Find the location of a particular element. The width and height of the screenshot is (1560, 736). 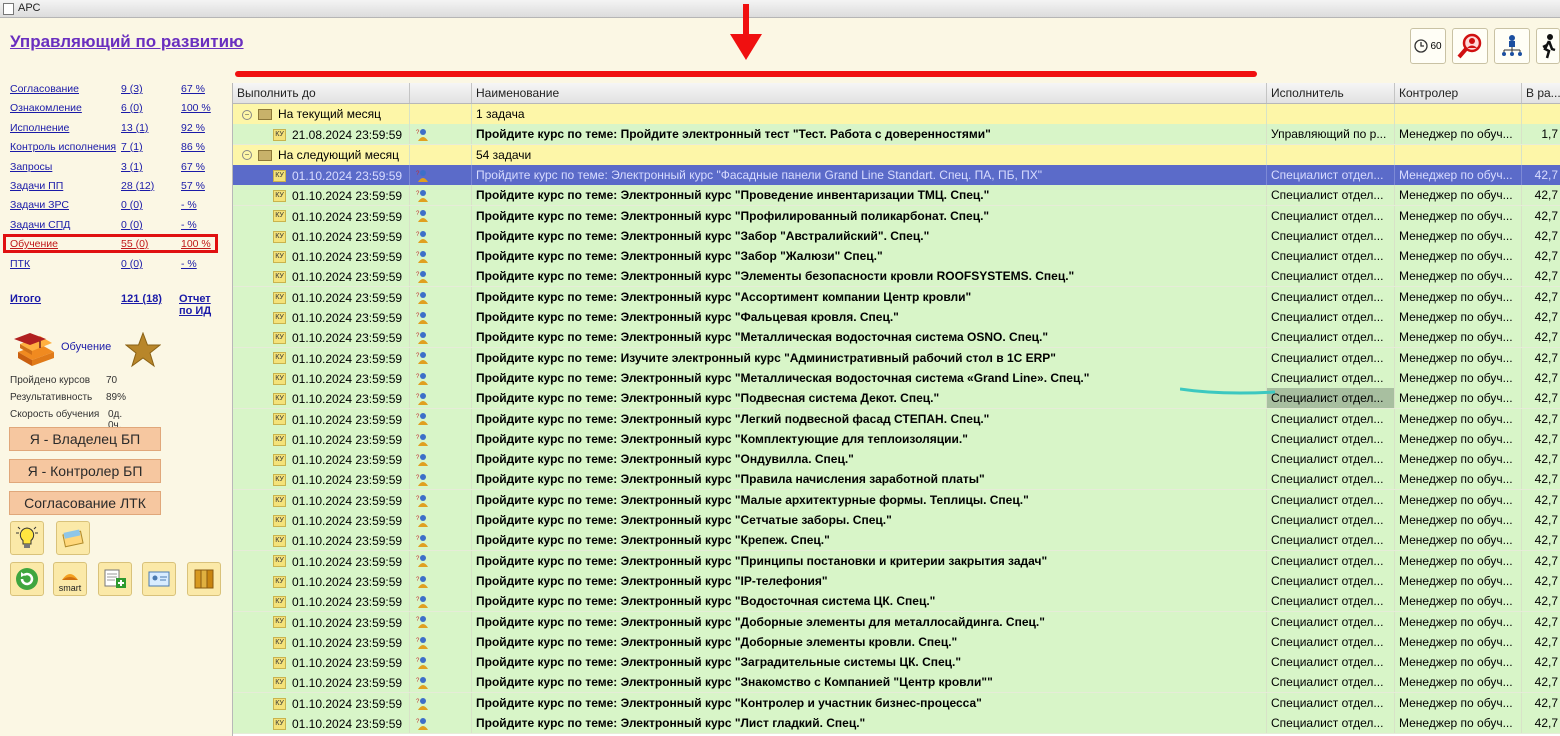

stat-label: Ознакомление is located at coordinates (46, 108).